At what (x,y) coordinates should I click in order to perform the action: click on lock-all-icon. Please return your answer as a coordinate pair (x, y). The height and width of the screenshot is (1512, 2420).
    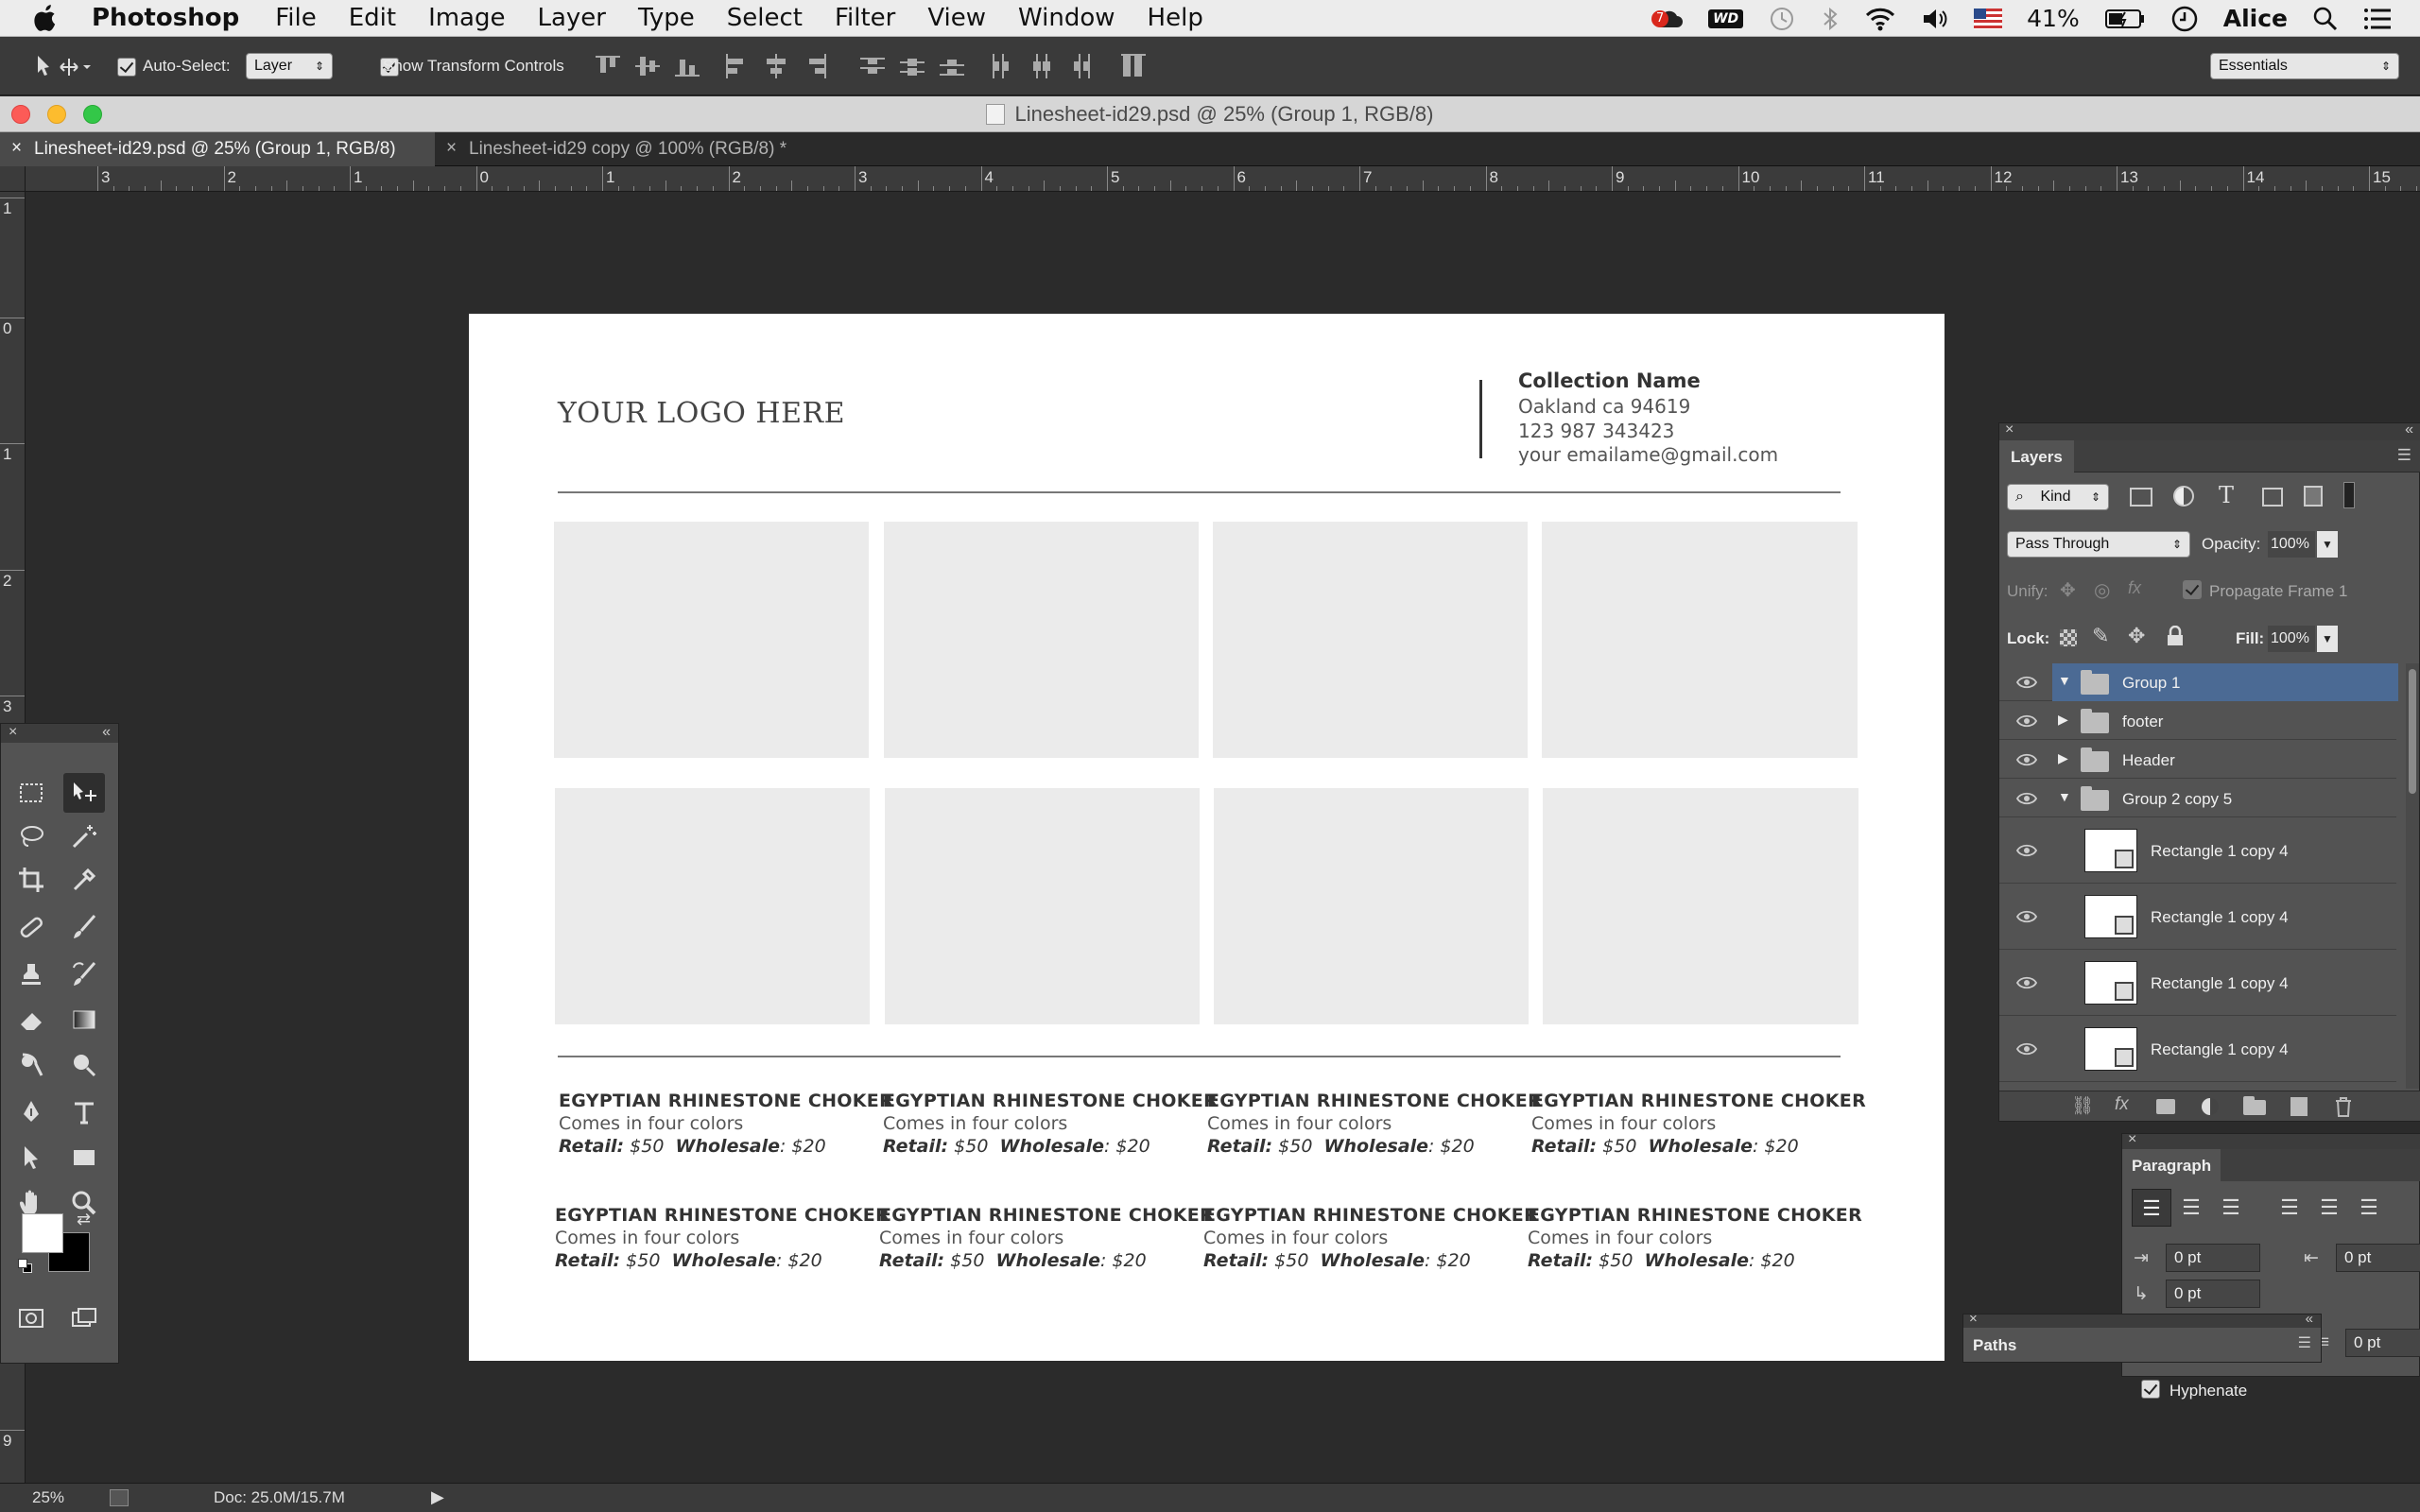
    Looking at the image, I should click on (2175, 636).